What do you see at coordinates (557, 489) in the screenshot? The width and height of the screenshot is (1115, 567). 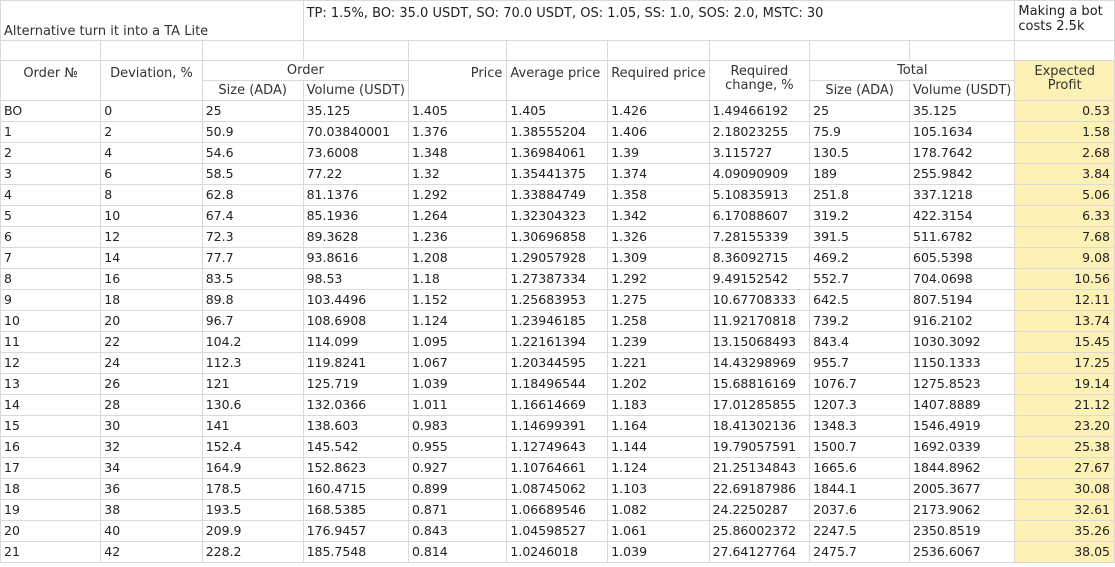 I see `cell-average-price: 1.08745062` at bounding box center [557, 489].